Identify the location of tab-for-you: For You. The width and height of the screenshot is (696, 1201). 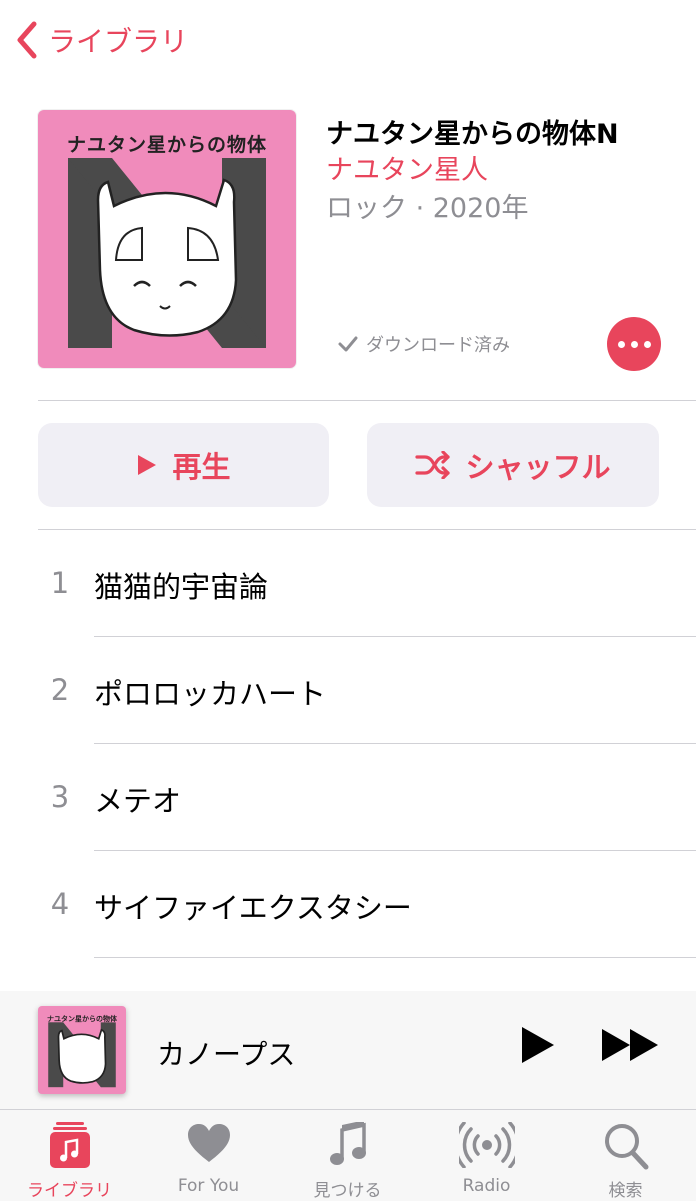
(208, 1155).